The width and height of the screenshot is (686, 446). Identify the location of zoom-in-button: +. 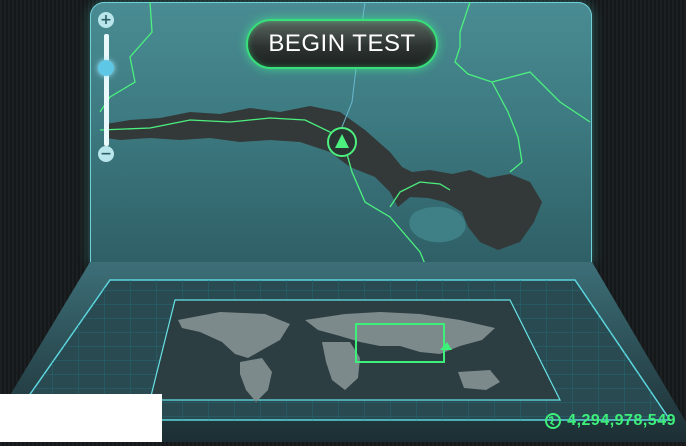
(106, 20).